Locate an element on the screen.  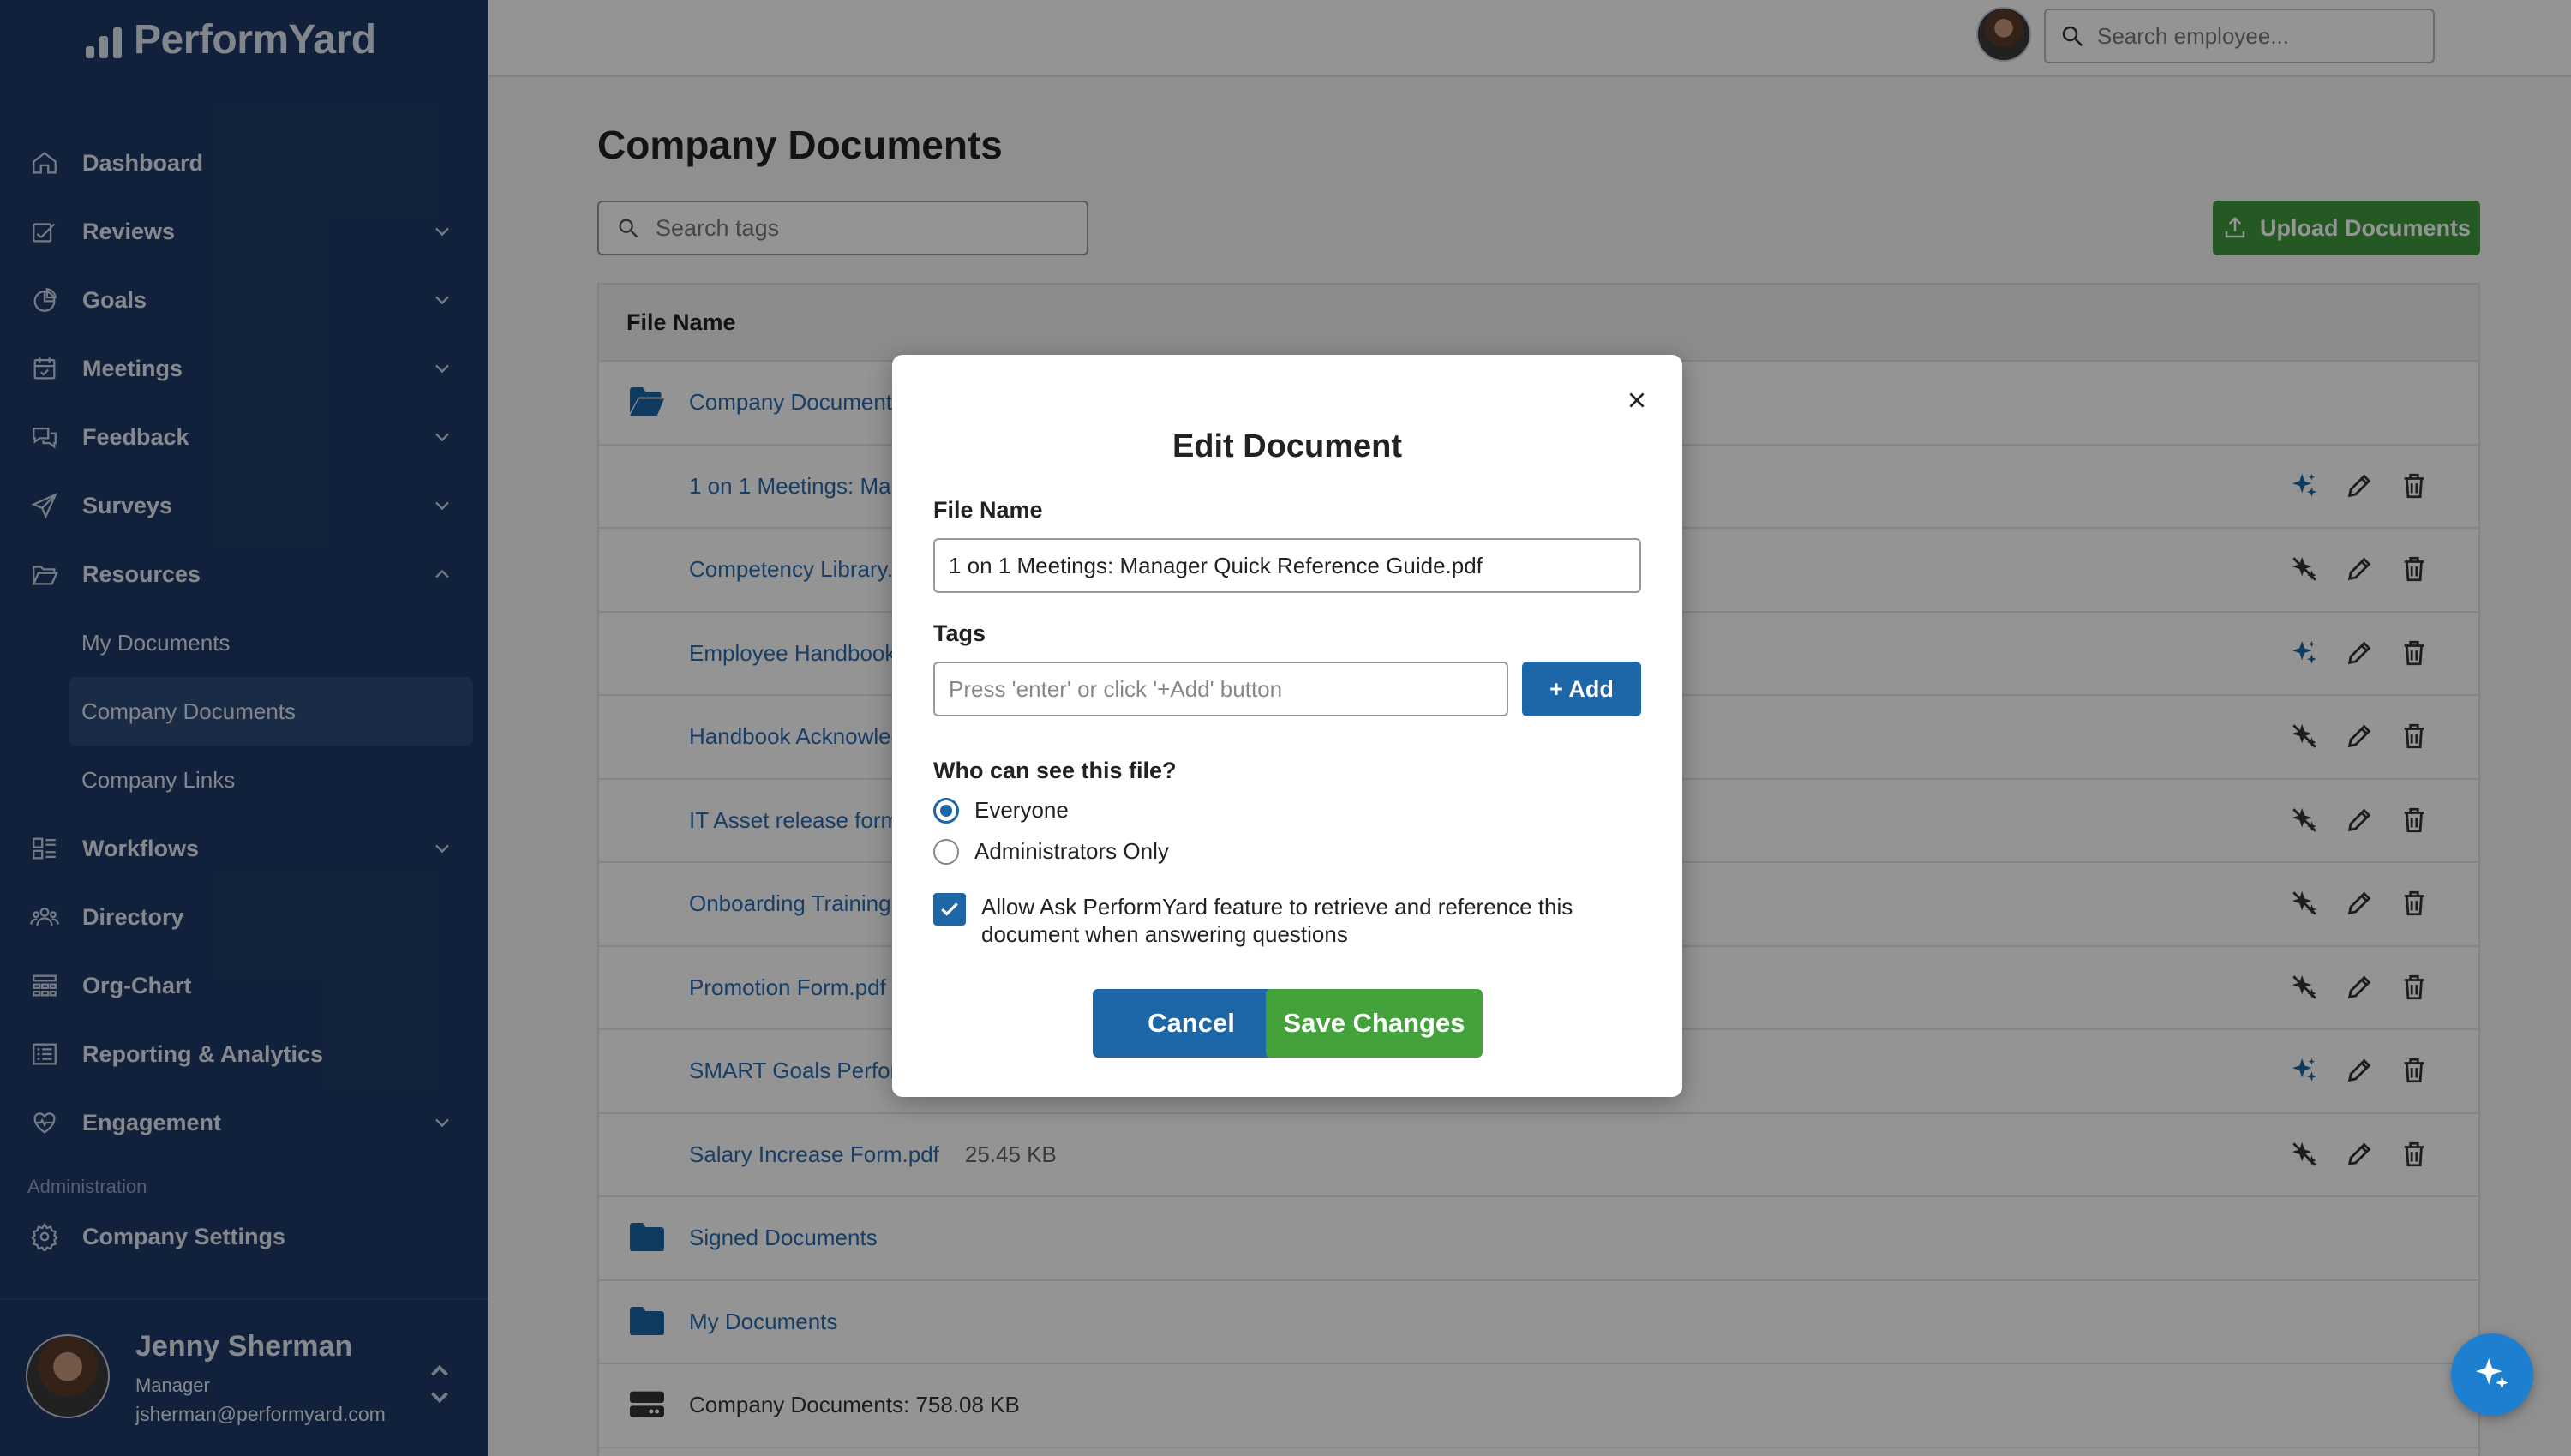
radio-administrators-only: Administrators Only is located at coordinates (1051, 852).